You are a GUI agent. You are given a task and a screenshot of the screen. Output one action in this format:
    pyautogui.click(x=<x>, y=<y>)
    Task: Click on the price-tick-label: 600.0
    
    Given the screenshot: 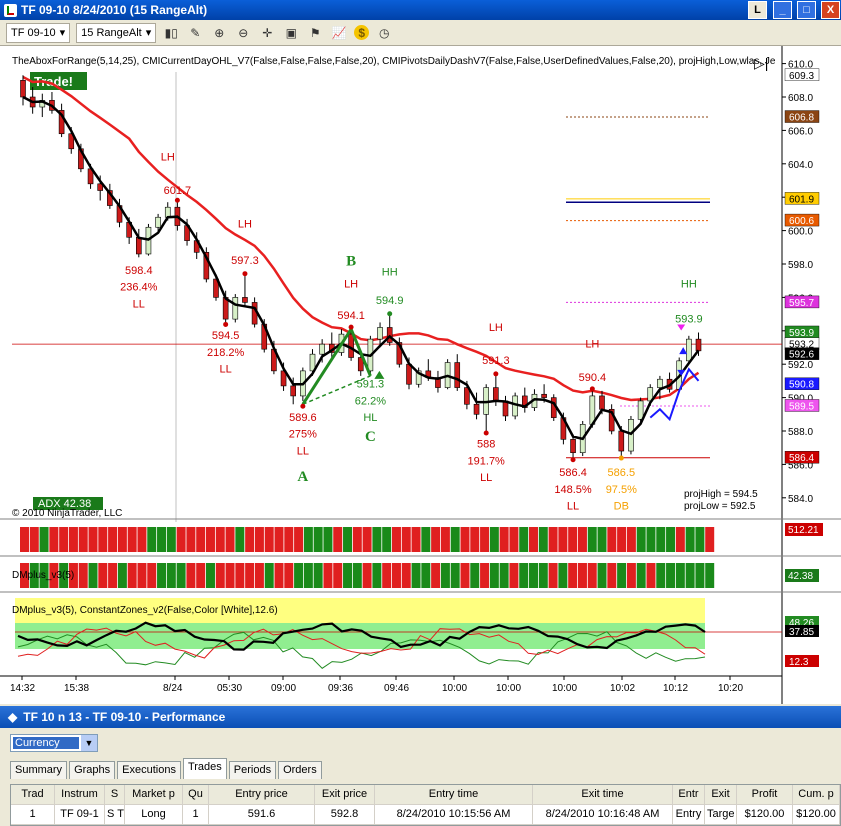 What is the action you would take?
    pyautogui.click(x=800, y=232)
    